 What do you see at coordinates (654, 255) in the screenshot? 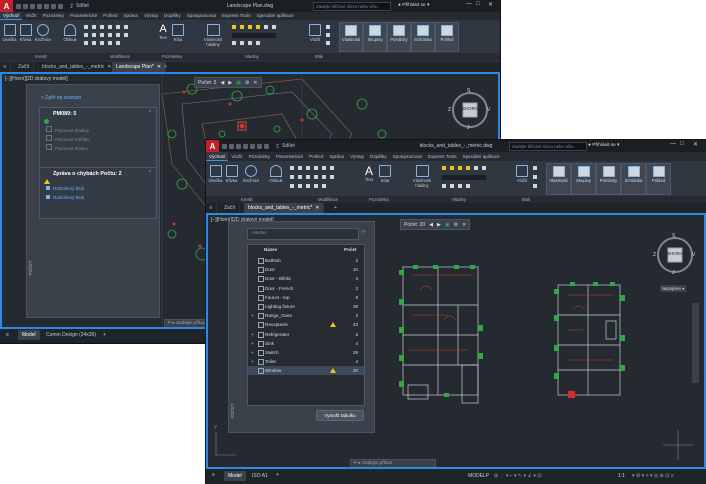
I see `viewcube-west: Z` at bounding box center [654, 255].